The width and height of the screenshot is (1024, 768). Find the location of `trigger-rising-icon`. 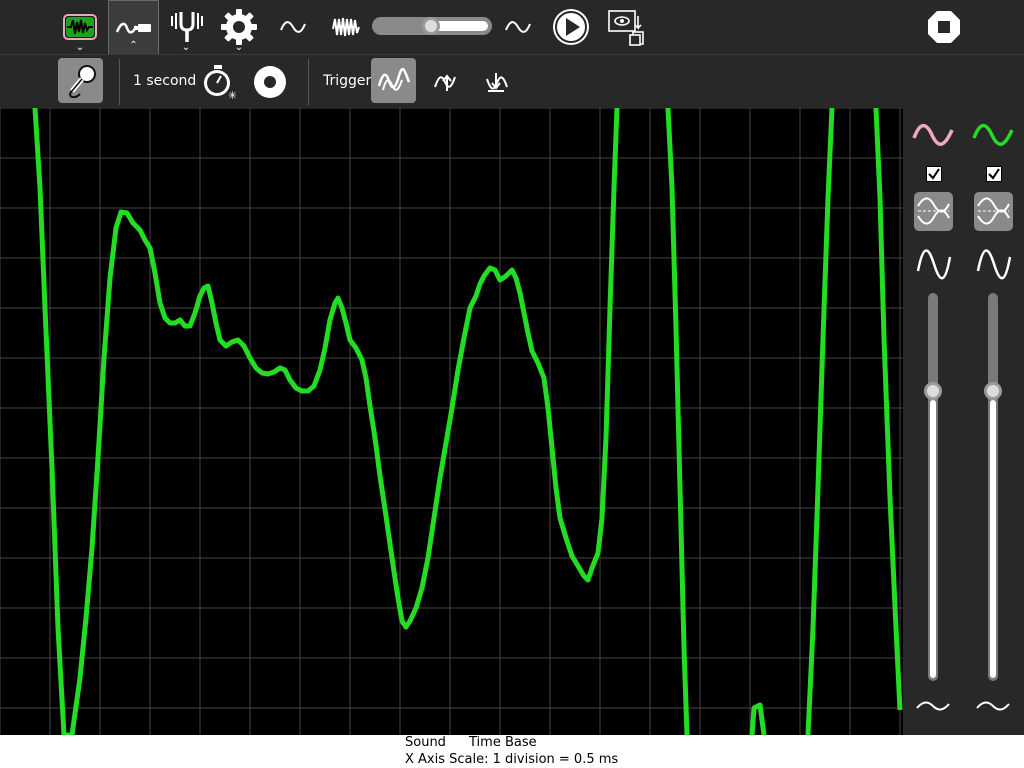

trigger-rising-icon is located at coordinates (445, 82).